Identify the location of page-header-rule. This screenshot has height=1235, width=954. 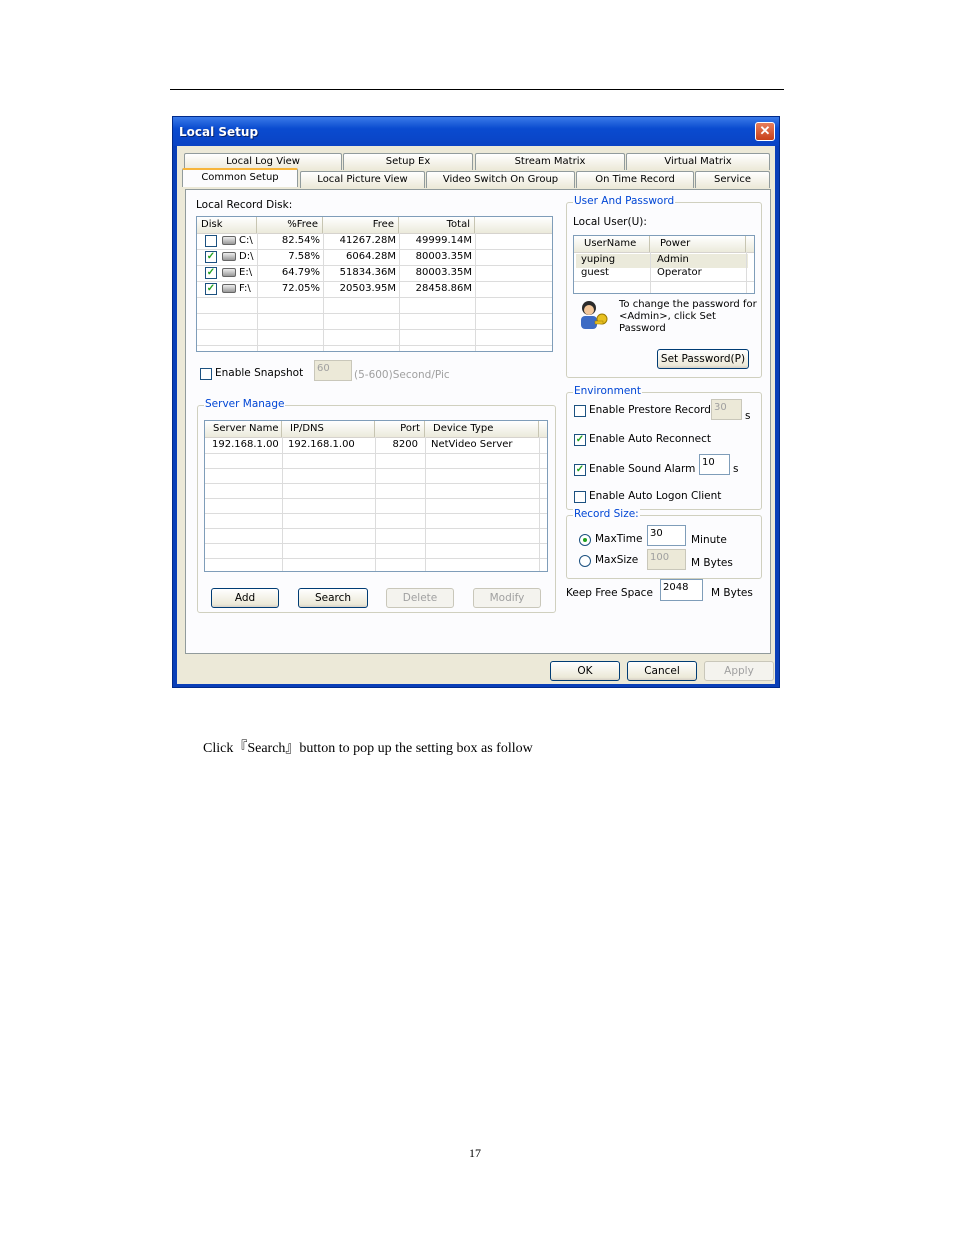
(477, 89).